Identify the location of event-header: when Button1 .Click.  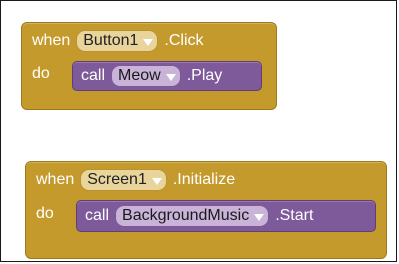
(118, 41).